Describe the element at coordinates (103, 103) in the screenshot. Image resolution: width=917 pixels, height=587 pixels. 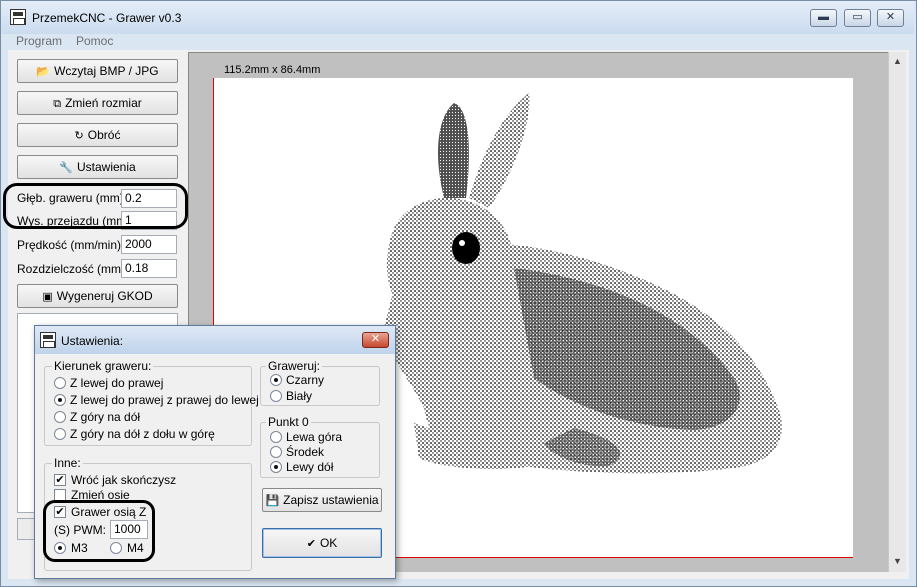
I see `resize-label: Zmień rozmiar` at that location.